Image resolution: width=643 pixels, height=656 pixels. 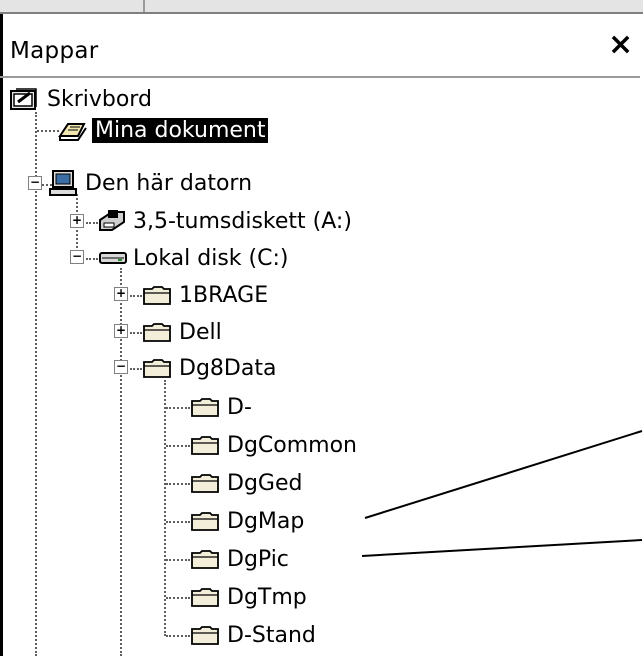 I want to click on tree-item-my-documents: Mina dokument, so click(x=163, y=130).